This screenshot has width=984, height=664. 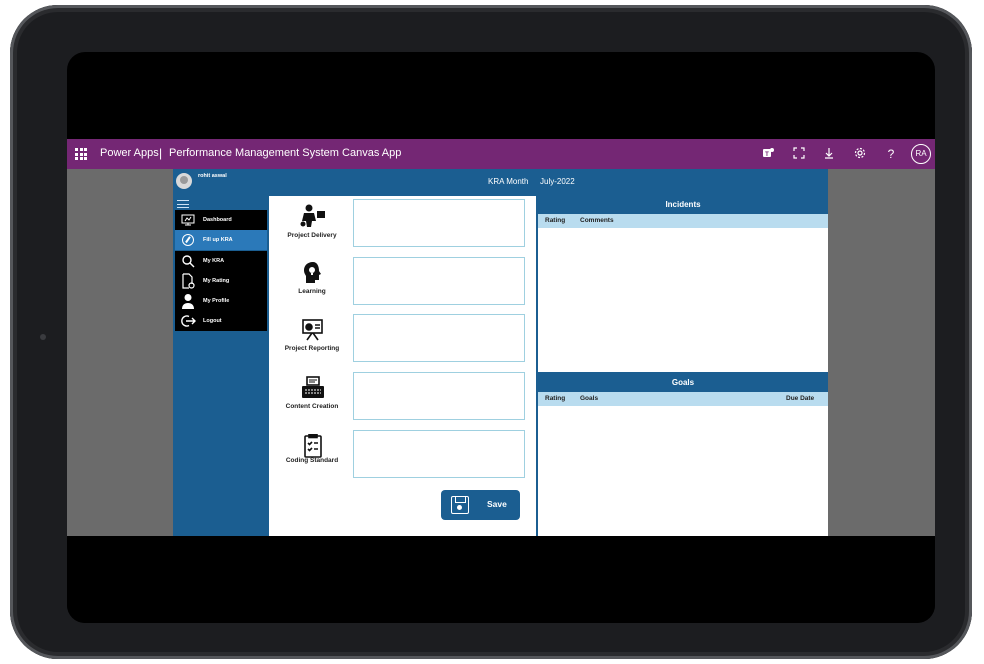 What do you see at coordinates (439, 223) in the screenshot?
I see `project-delivery-input` at bounding box center [439, 223].